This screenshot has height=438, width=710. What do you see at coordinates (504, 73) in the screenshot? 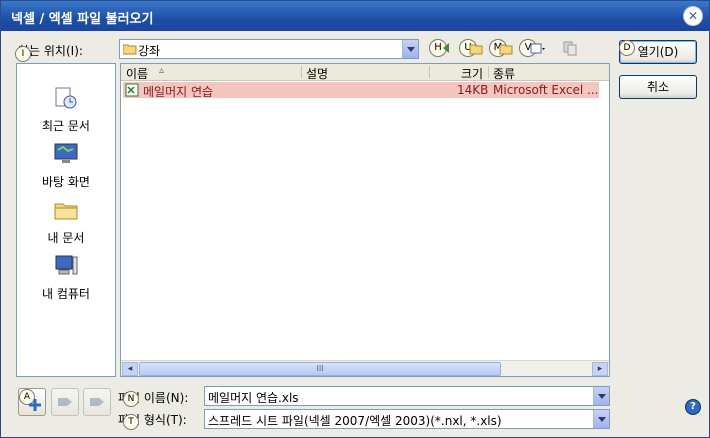
I see `column-type: 종류` at bounding box center [504, 73].